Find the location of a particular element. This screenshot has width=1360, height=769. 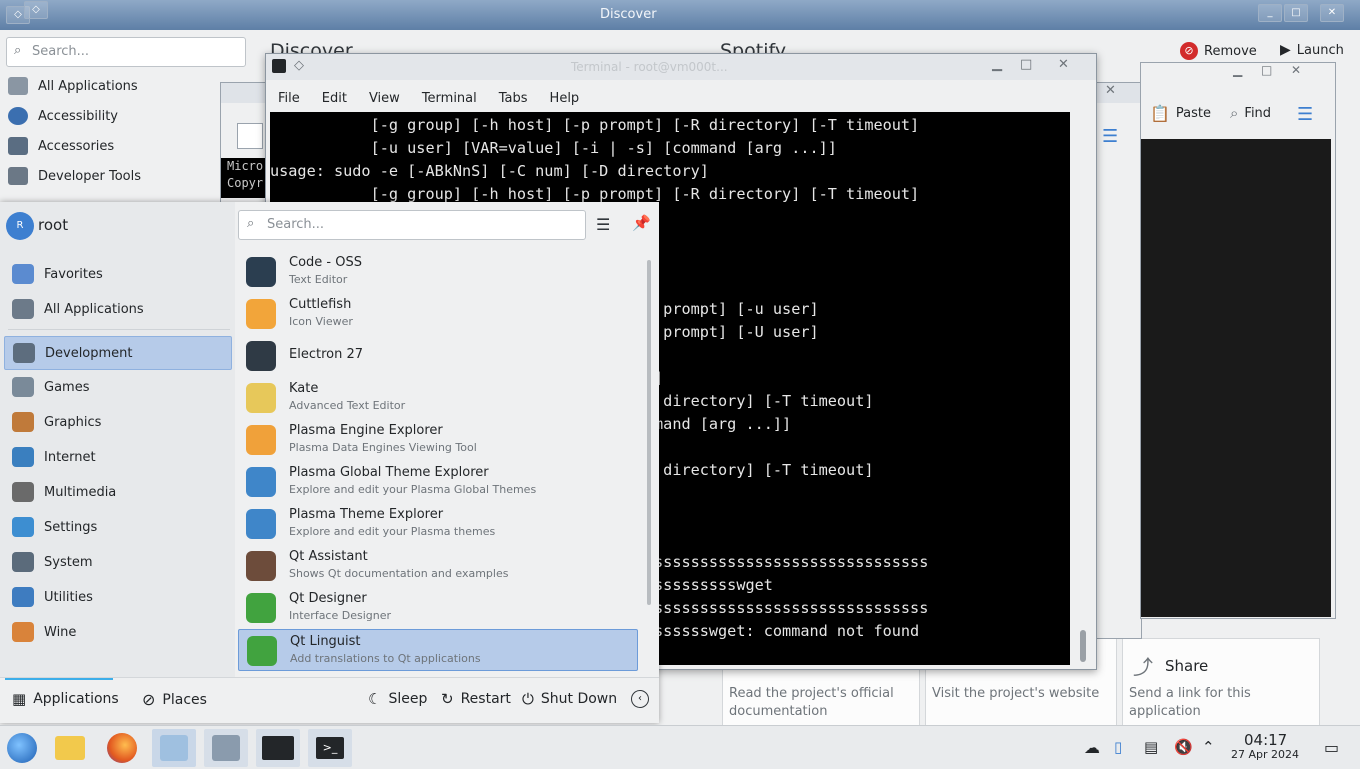

vscode-icon is located at coordinates (261, 272).